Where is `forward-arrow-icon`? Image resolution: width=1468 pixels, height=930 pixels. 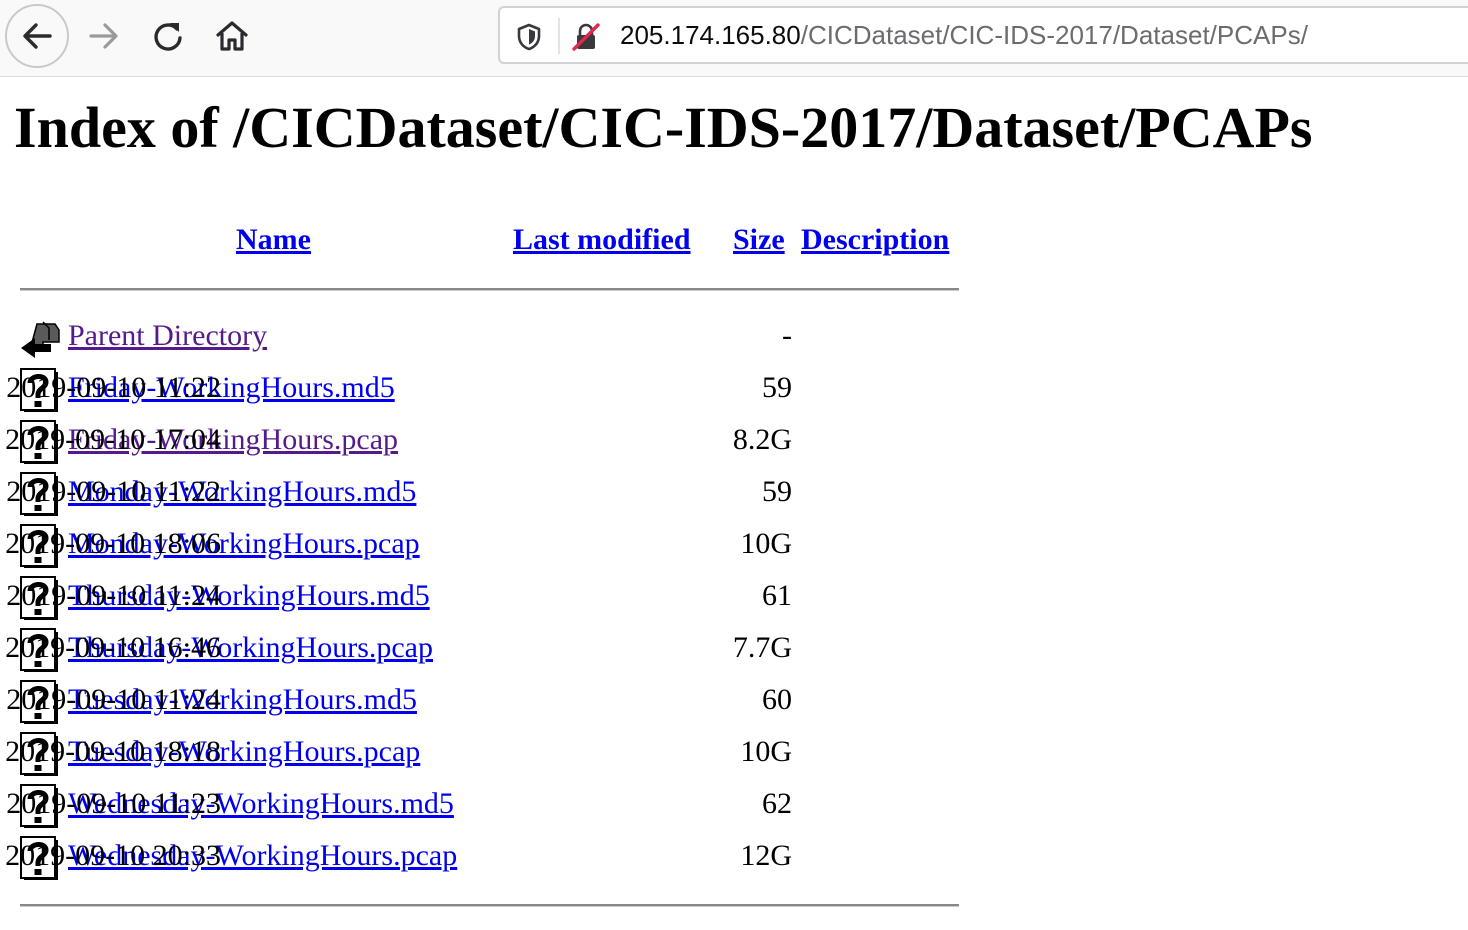
forward-arrow-icon is located at coordinates (103, 36).